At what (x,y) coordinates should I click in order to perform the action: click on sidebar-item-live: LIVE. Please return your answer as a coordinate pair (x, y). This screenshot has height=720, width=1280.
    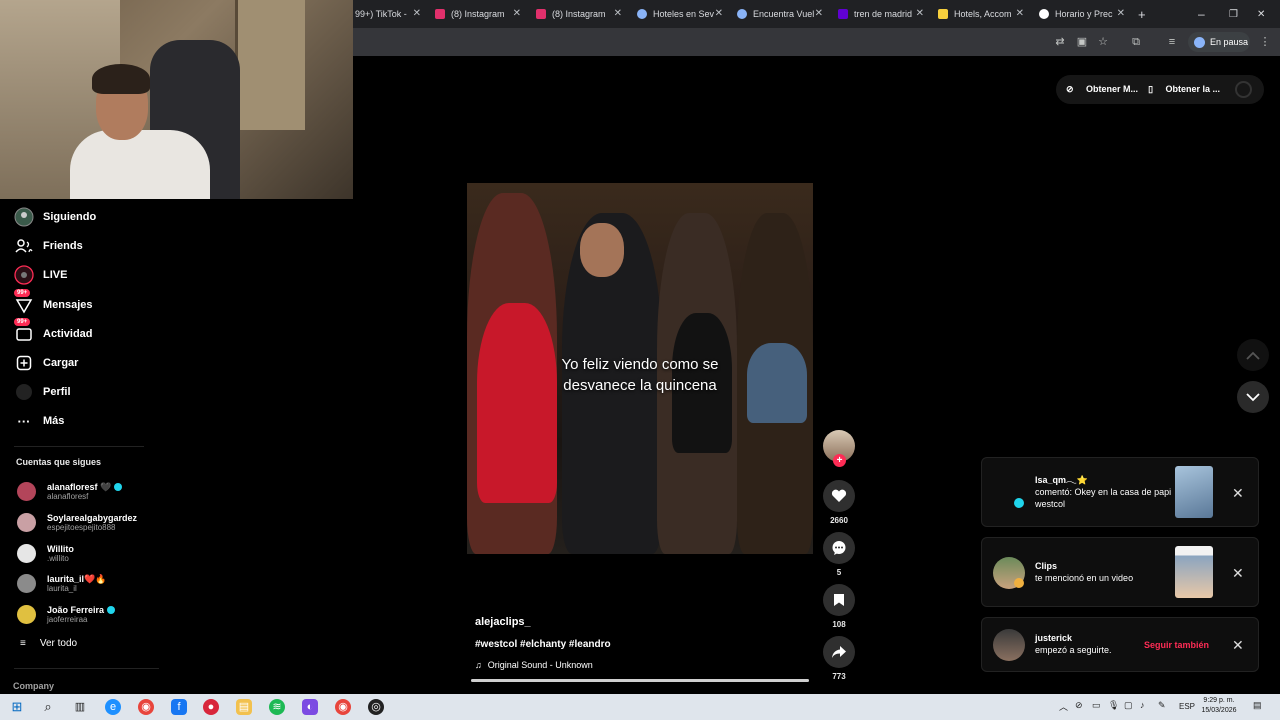
    Looking at the image, I should click on (40, 275).